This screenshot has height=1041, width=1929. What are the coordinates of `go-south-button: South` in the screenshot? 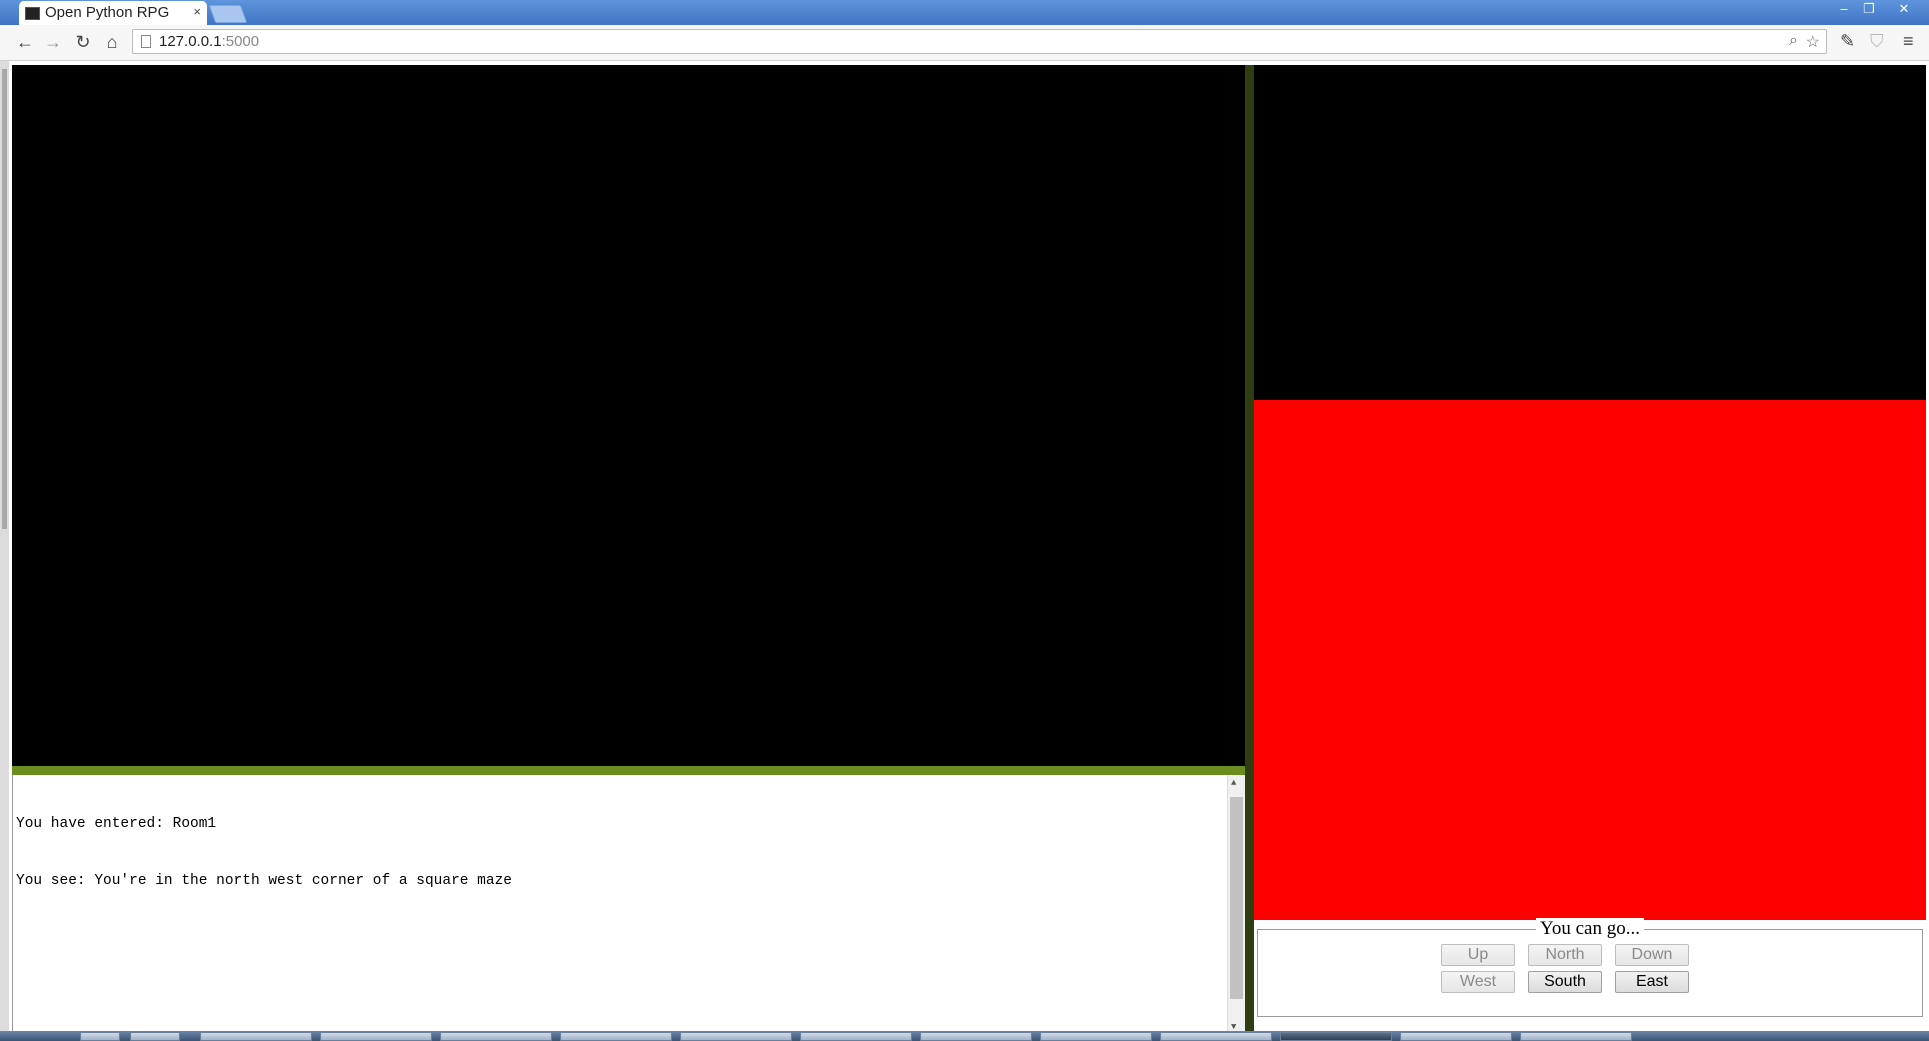 It's located at (1565, 982).